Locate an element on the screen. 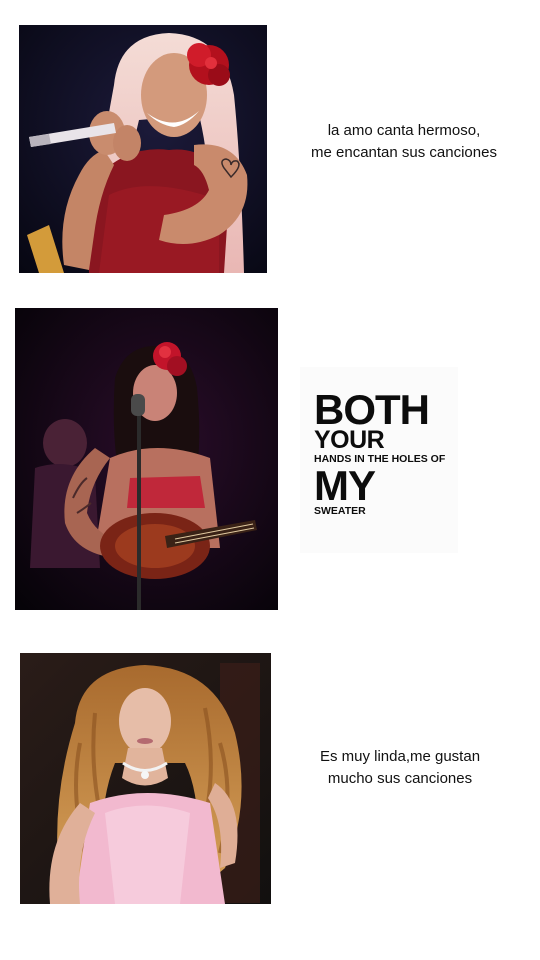 Image resolution: width=540 pixels, height=960 pixels. caption-third-line2: mucho sus canciones is located at coordinates (400, 778).